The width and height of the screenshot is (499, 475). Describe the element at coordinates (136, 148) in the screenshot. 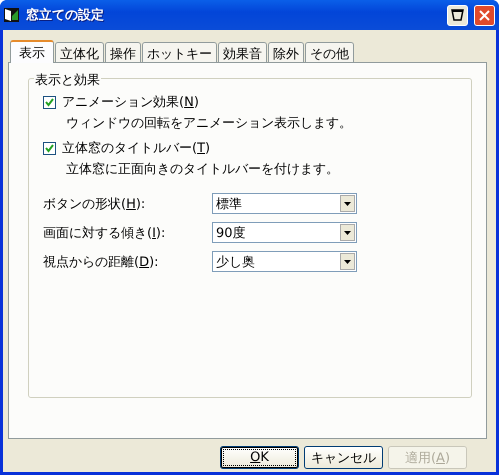

I see `checkbox-label: 立体窓のタイトルバー(T)` at that location.